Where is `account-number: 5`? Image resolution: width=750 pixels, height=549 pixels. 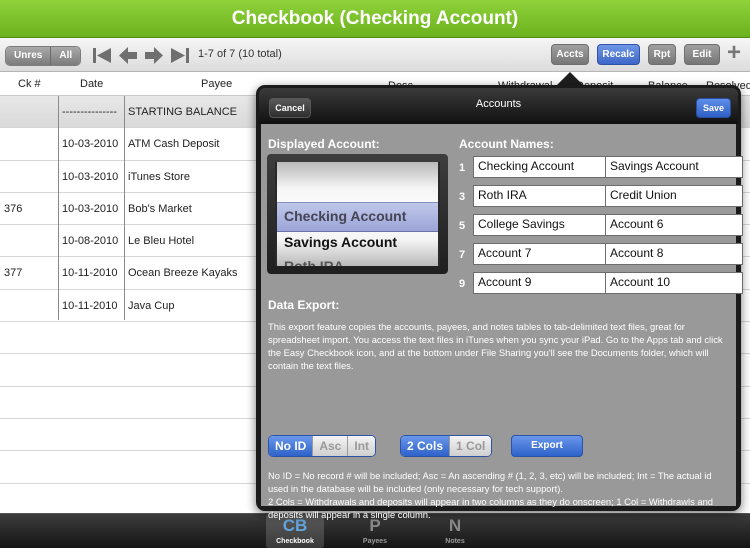
account-number: 5 is located at coordinates (462, 226).